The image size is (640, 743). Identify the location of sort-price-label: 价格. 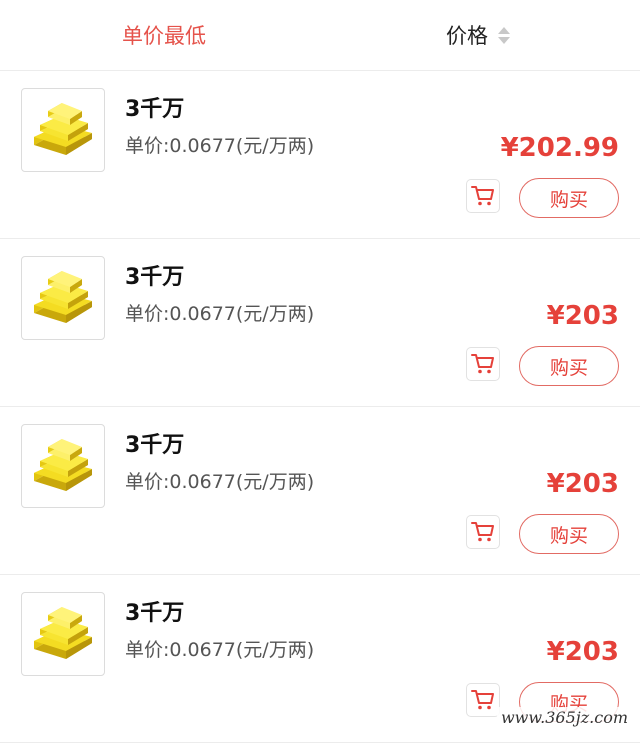
(467, 36).